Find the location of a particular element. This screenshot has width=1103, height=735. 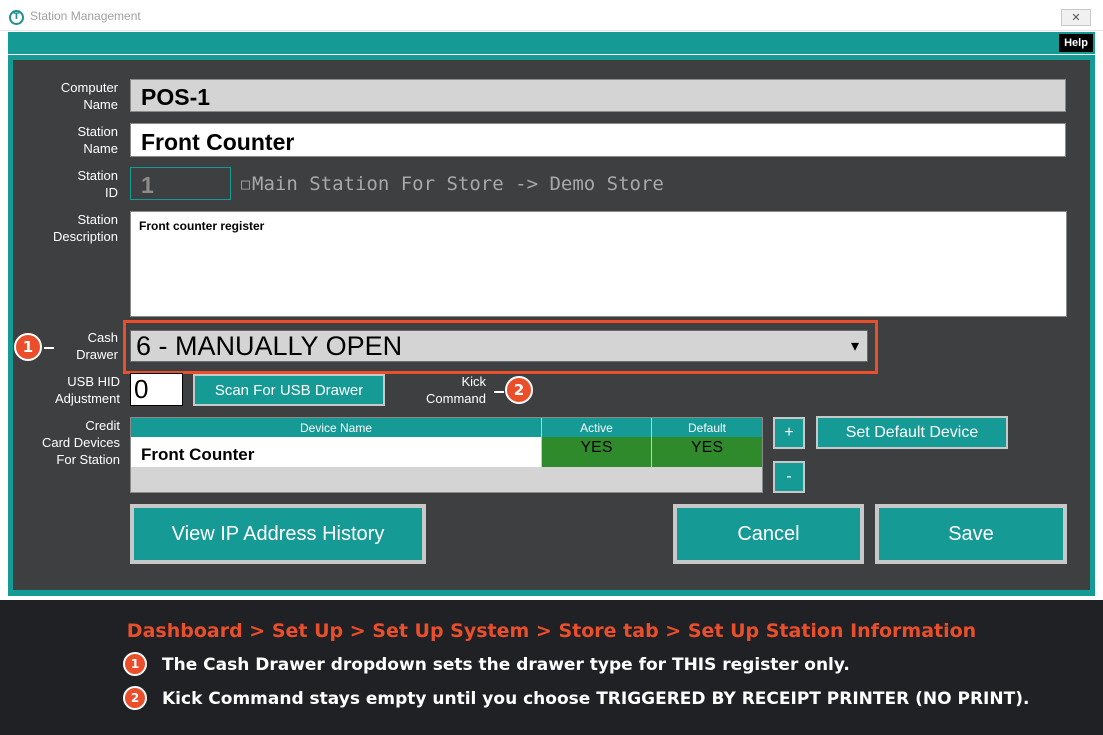

caption-badge-2: 2 is located at coordinates (135, 698).